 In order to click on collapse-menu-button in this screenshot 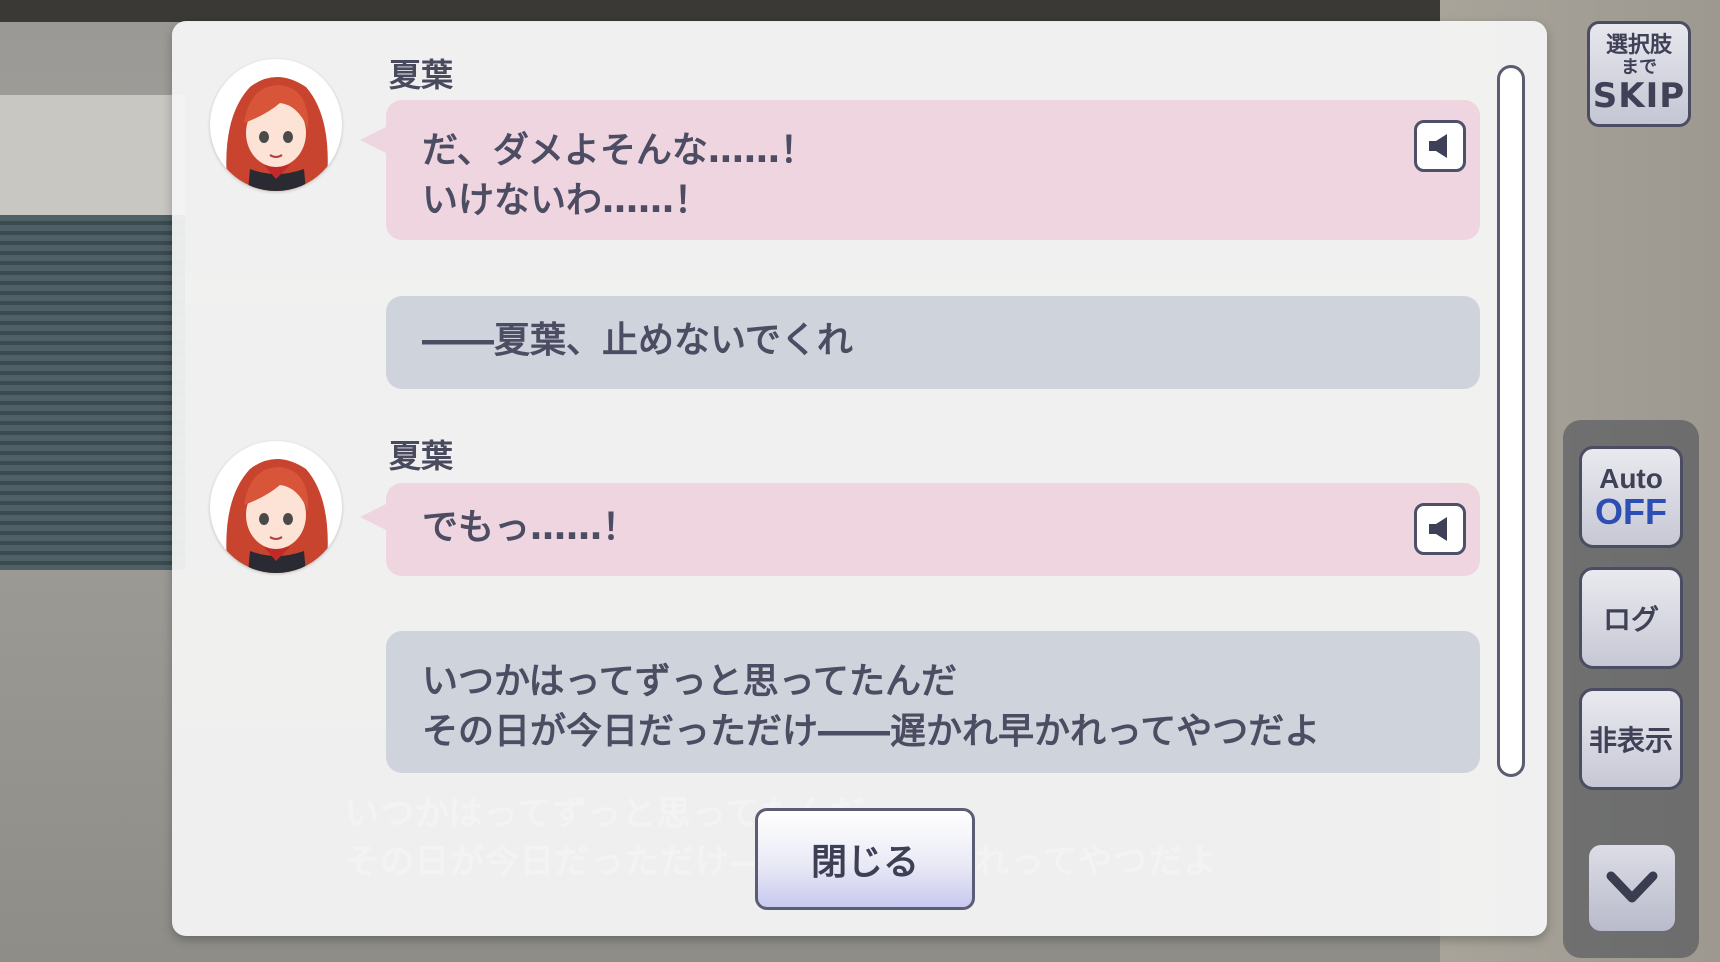, I will do `click(1632, 888)`.